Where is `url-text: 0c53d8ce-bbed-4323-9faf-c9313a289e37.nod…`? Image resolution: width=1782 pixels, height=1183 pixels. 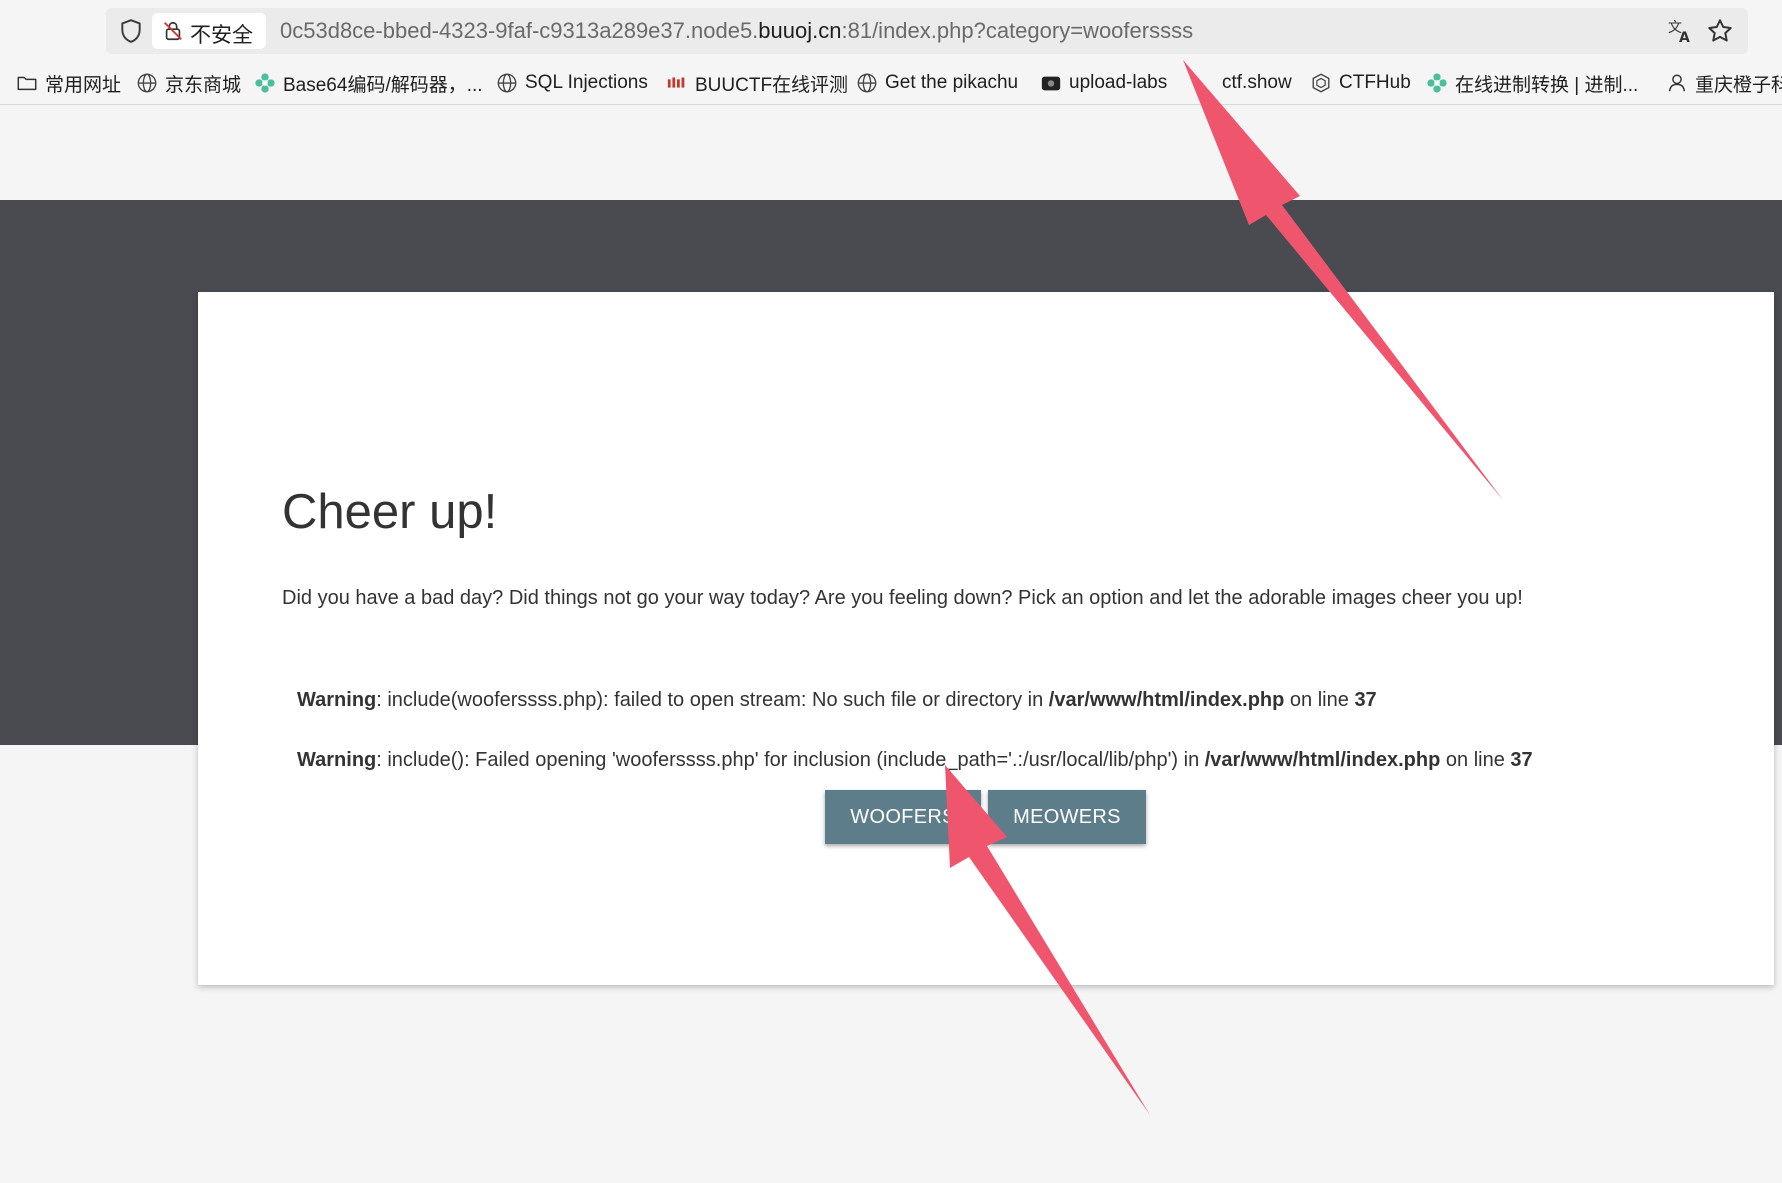 url-text: 0c53d8ce-bbed-4323-9faf-c9313a289e37.nod… is located at coordinates (736, 31).